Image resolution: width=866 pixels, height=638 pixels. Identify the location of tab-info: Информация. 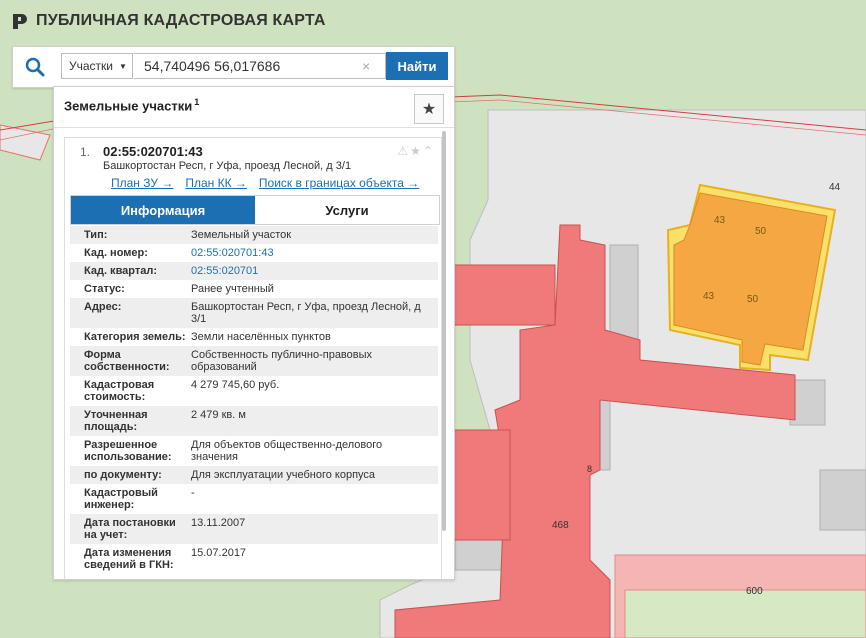
(163, 210).